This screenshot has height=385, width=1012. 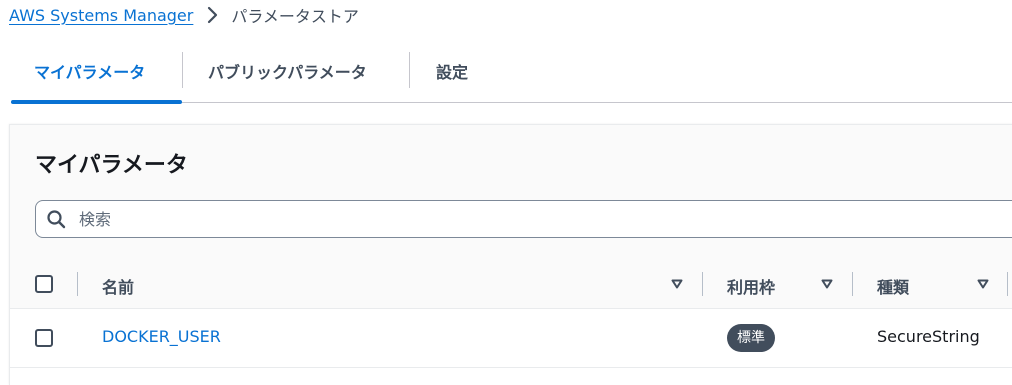 I want to click on tab-label: マイパラメータ, so click(x=90, y=72).